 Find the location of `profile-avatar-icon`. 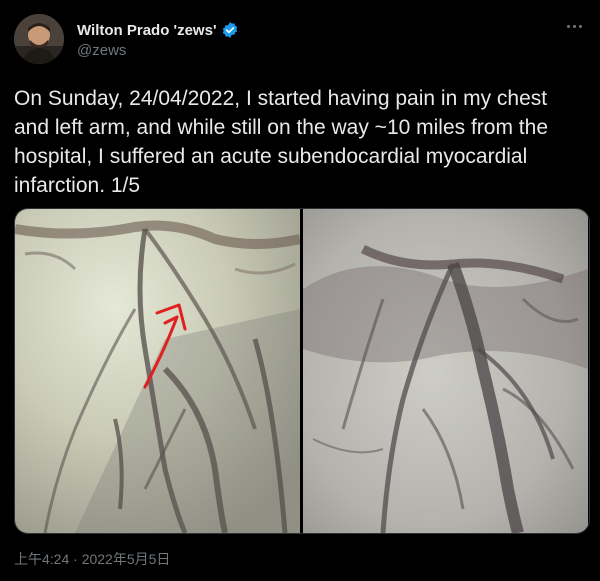

profile-avatar-icon is located at coordinates (39, 39).